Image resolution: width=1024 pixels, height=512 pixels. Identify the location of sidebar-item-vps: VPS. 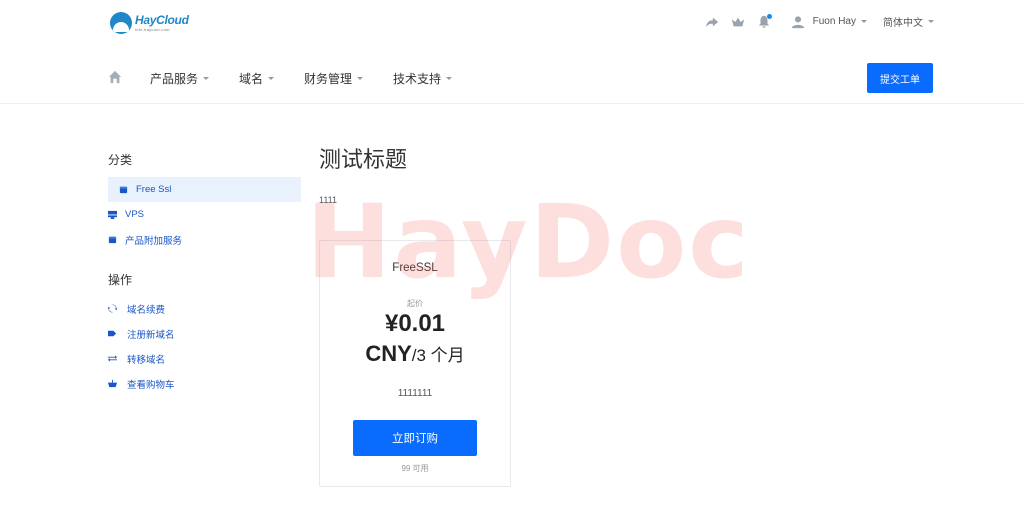
(204, 214).